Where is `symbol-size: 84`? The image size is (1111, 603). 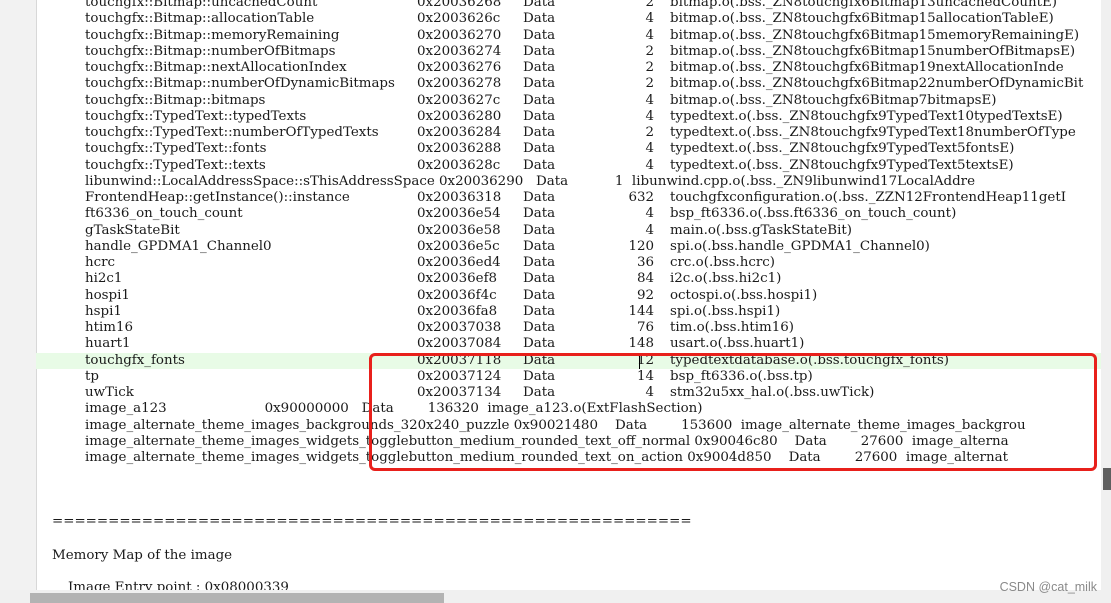 symbol-size: 84 is located at coordinates (645, 279).